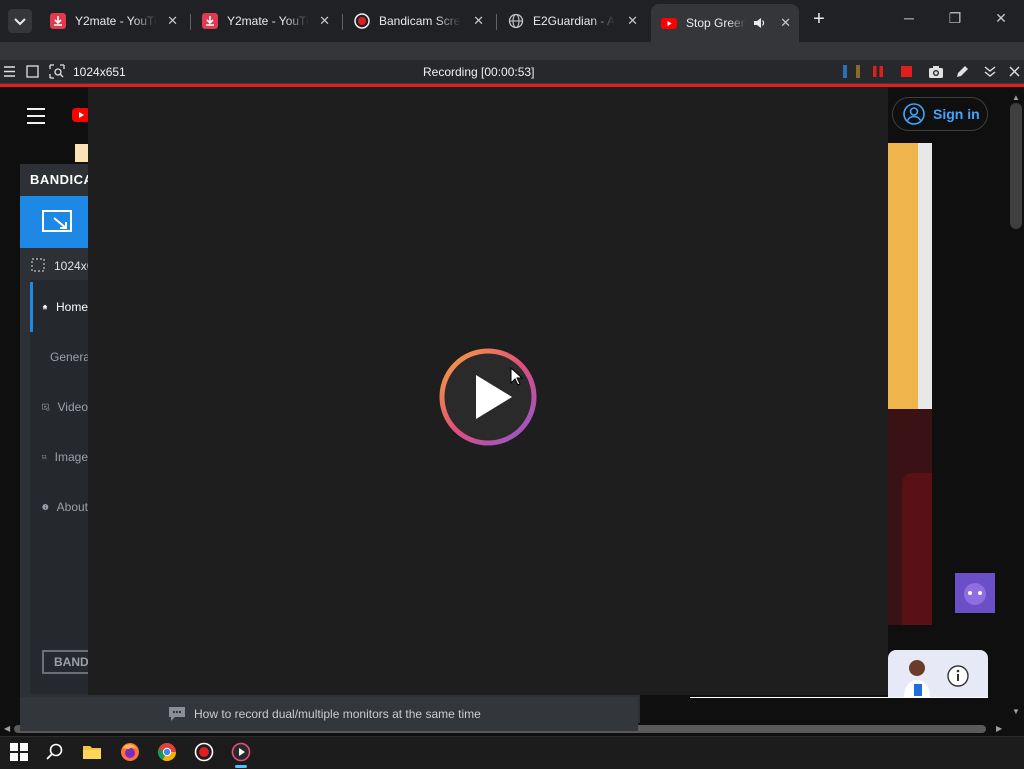  What do you see at coordinates (113, 21) in the screenshot?
I see `tab-y2mate-1: Y2mate - YouTube ✕` at bounding box center [113, 21].